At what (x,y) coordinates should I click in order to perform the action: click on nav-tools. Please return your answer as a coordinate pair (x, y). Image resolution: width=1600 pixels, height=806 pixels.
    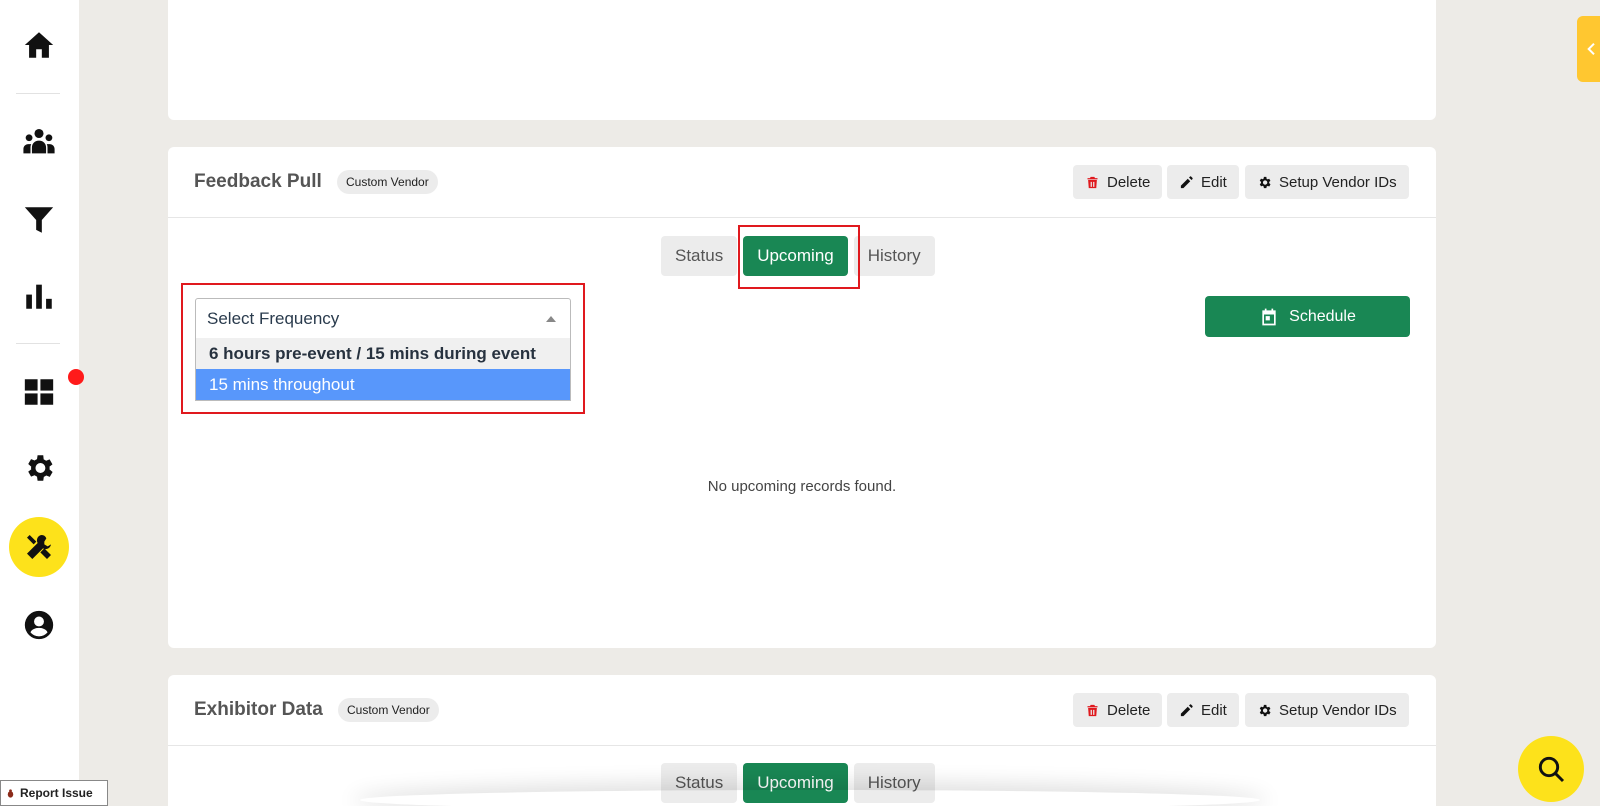
    Looking at the image, I should click on (38, 547).